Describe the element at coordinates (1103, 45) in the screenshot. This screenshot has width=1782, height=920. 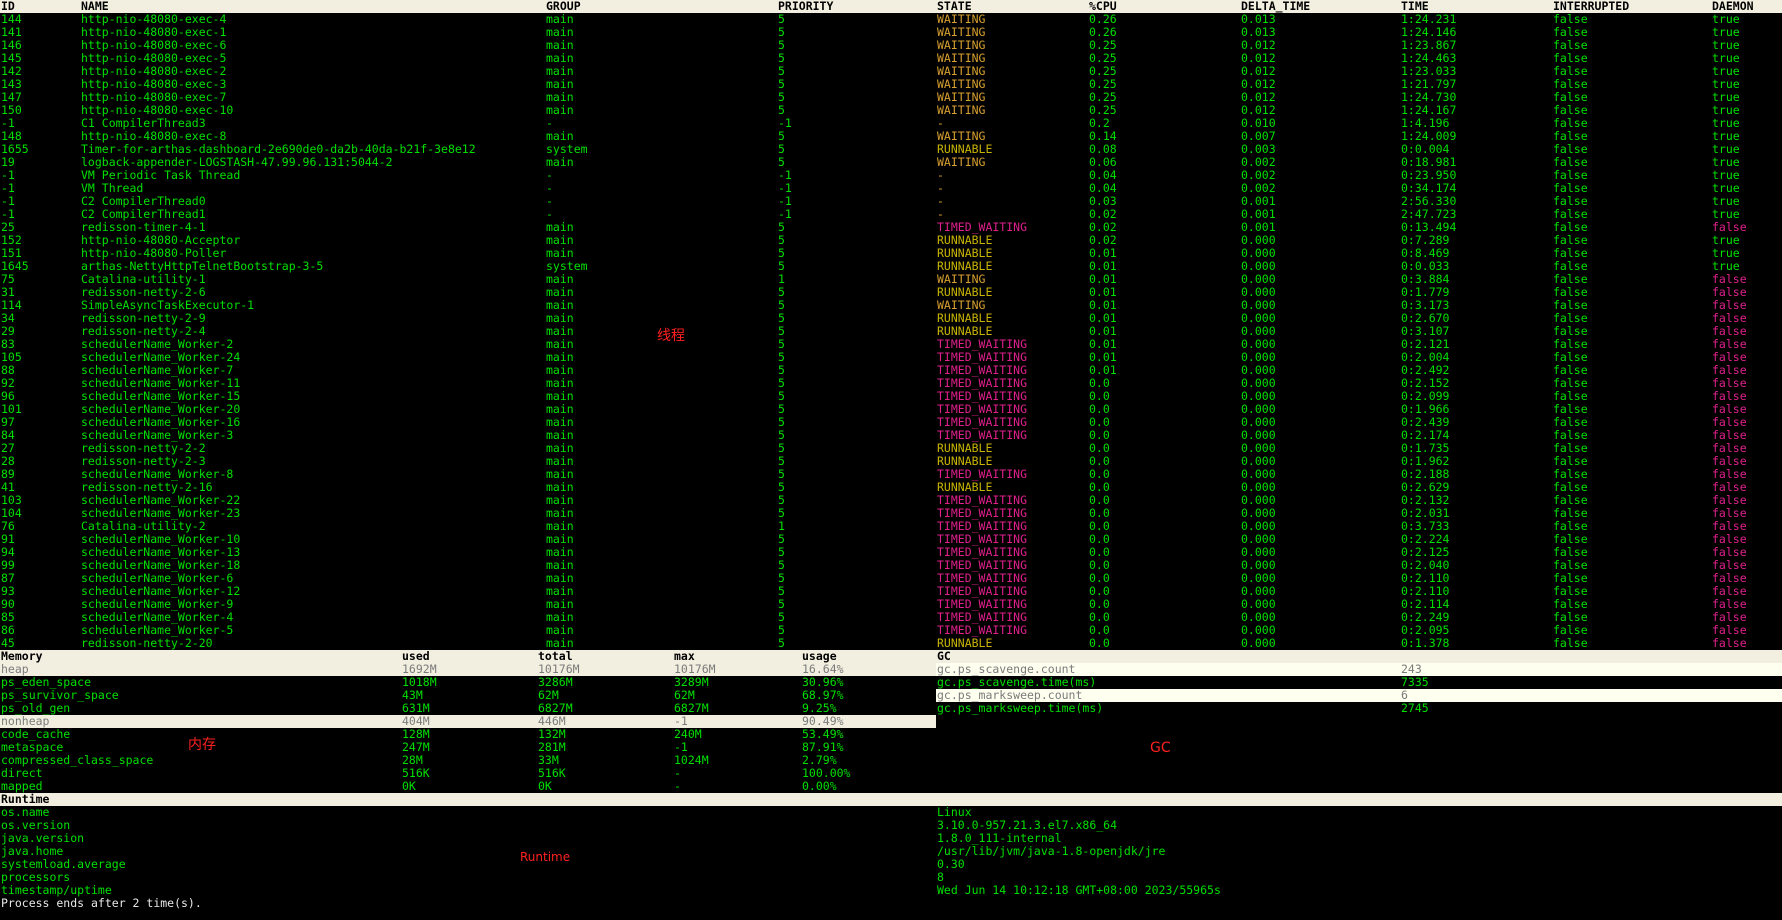
I see `thread-cell: 0.25` at that location.